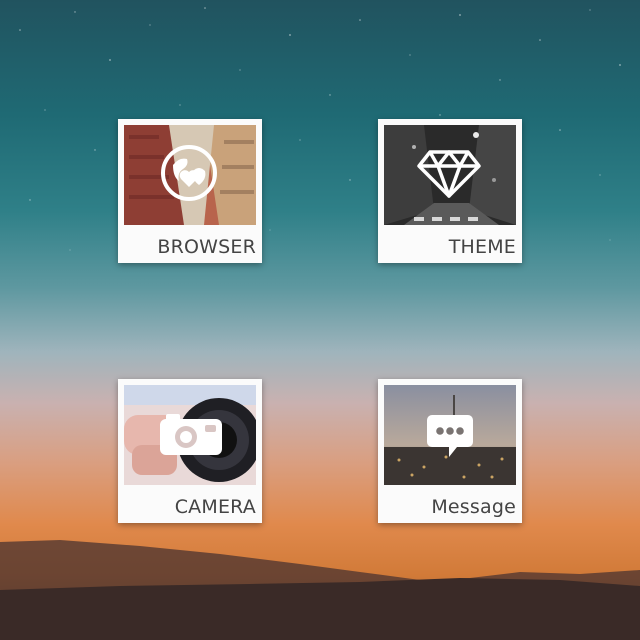 The height and width of the screenshot is (640, 640). What do you see at coordinates (189, 173) in the screenshot?
I see `globe-heart-icon` at bounding box center [189, 173].